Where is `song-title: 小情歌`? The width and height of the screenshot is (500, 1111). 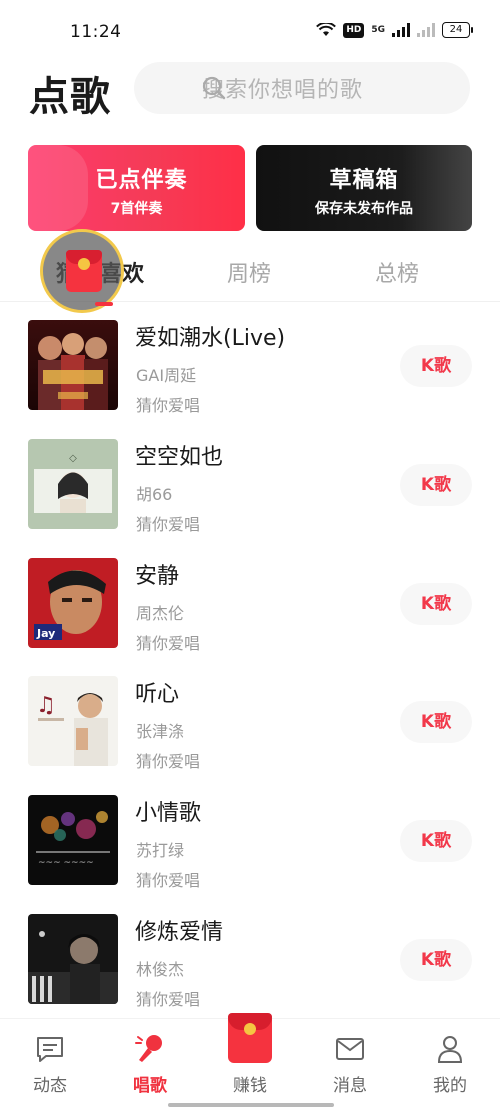
song-title: 小情歌 is located at coordinates (168, 813).